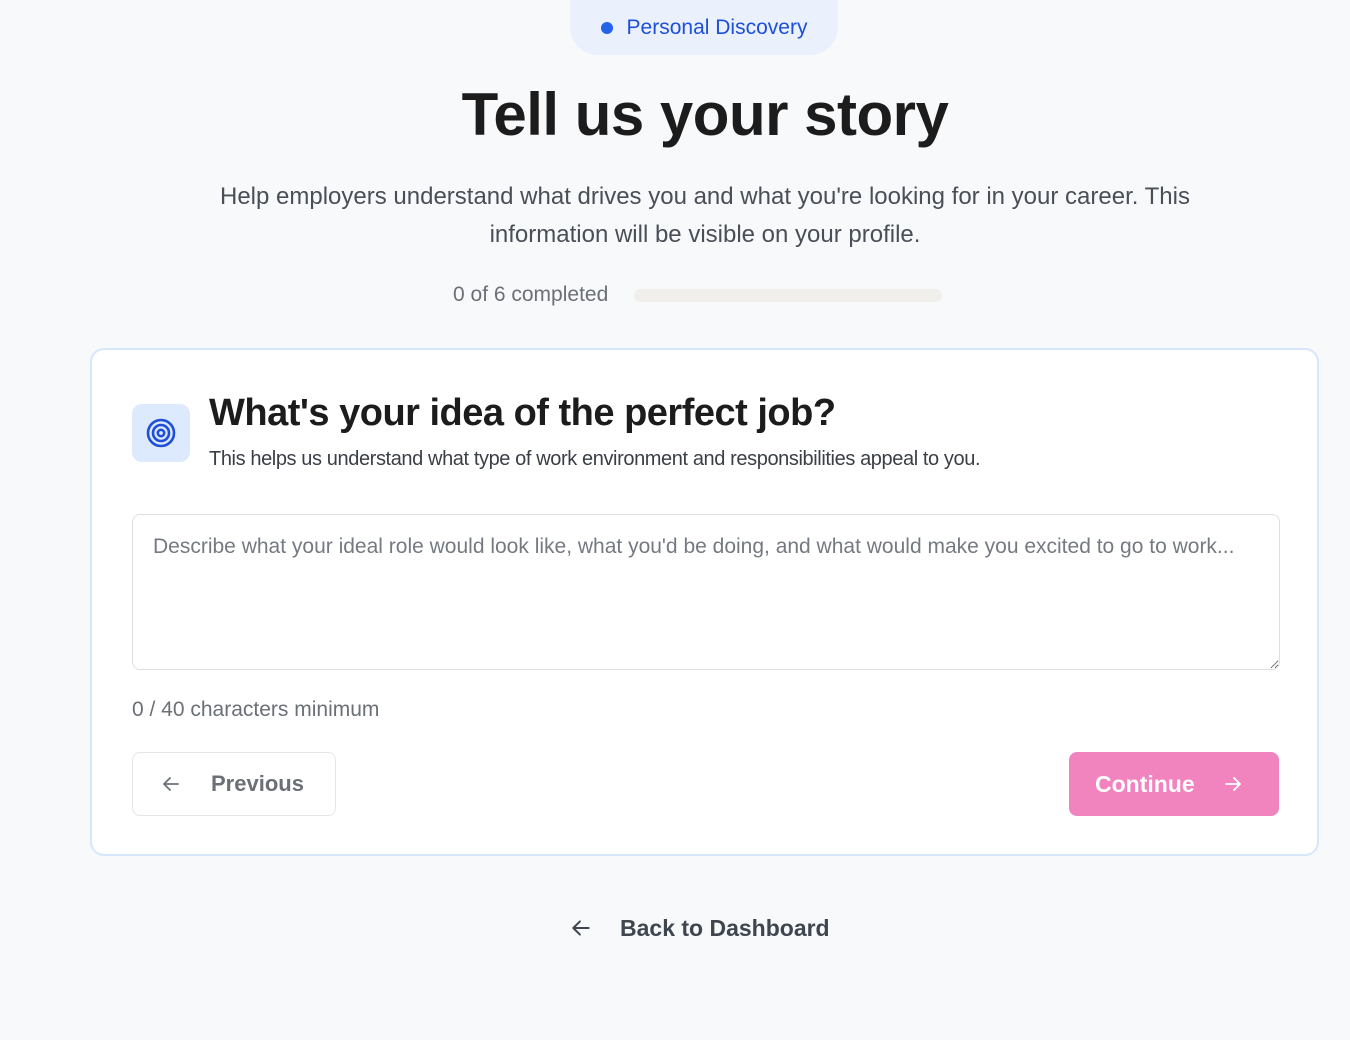 The height and width of the screenshot is (1040, 1350). I want to click on target-icon, so click(161, 433).